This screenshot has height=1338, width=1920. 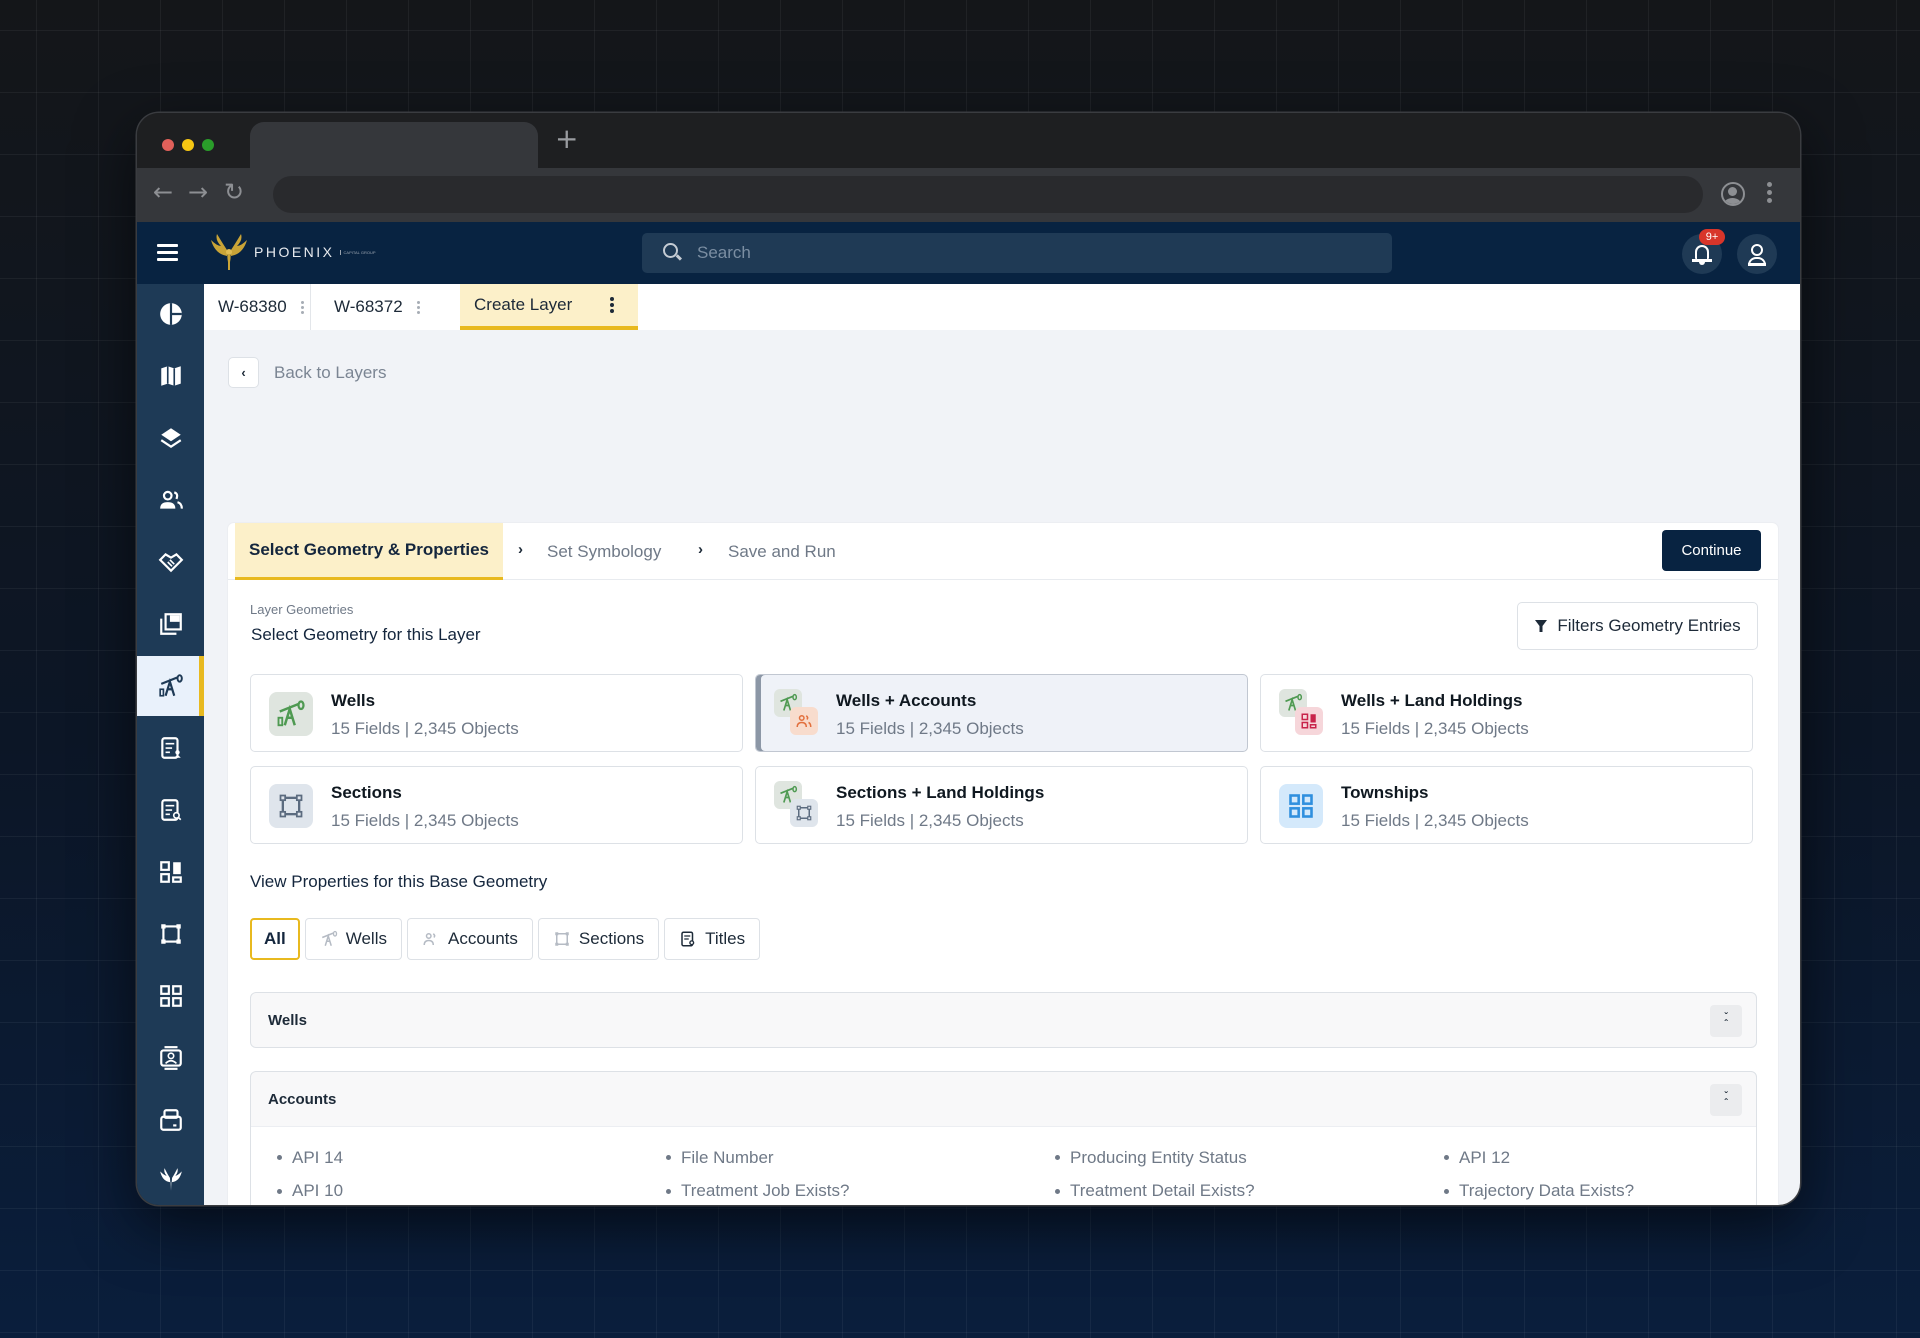 I want to click on hamburger-menu-icon, so click(x=167, y=254).